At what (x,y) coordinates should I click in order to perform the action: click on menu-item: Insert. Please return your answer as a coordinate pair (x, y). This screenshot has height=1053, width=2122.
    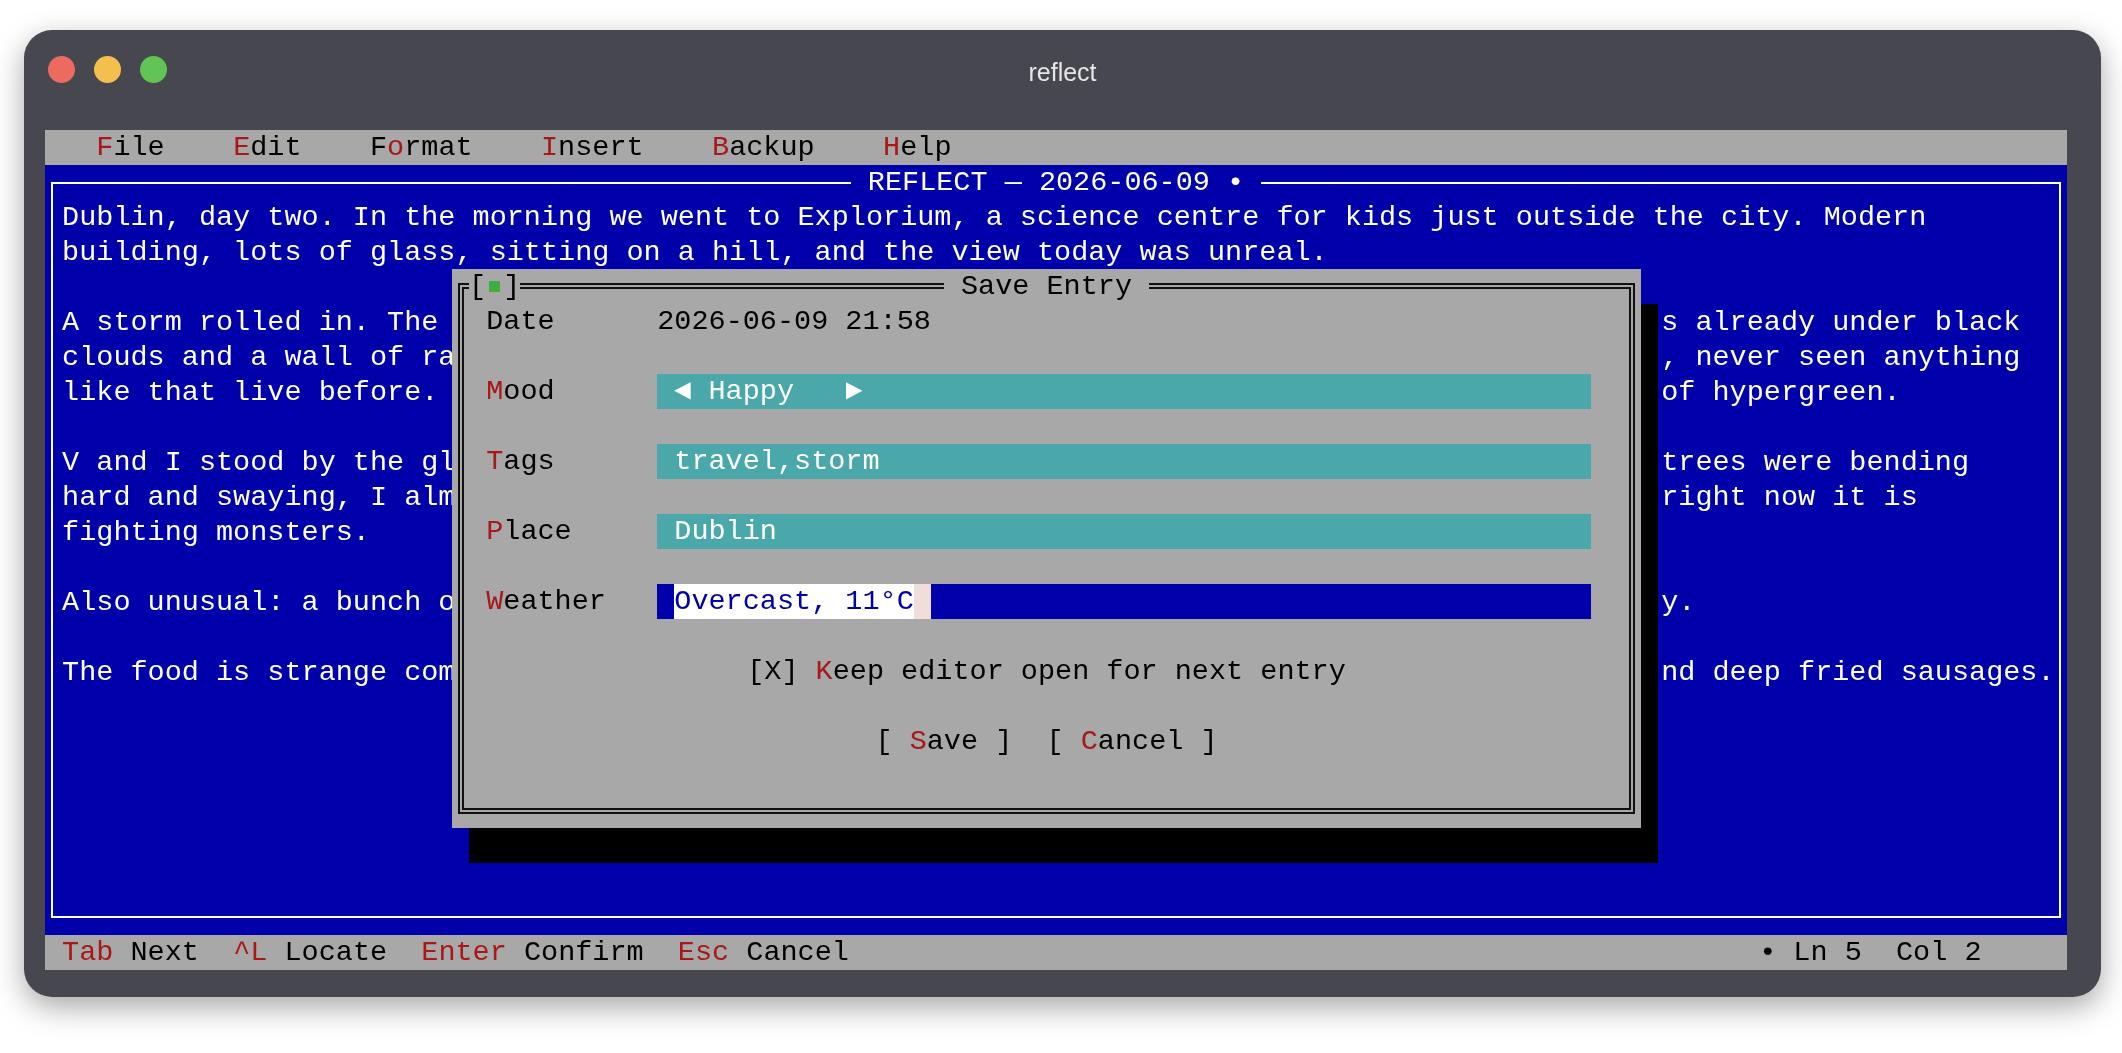
    Looking at the image, I should click on (592, 147).